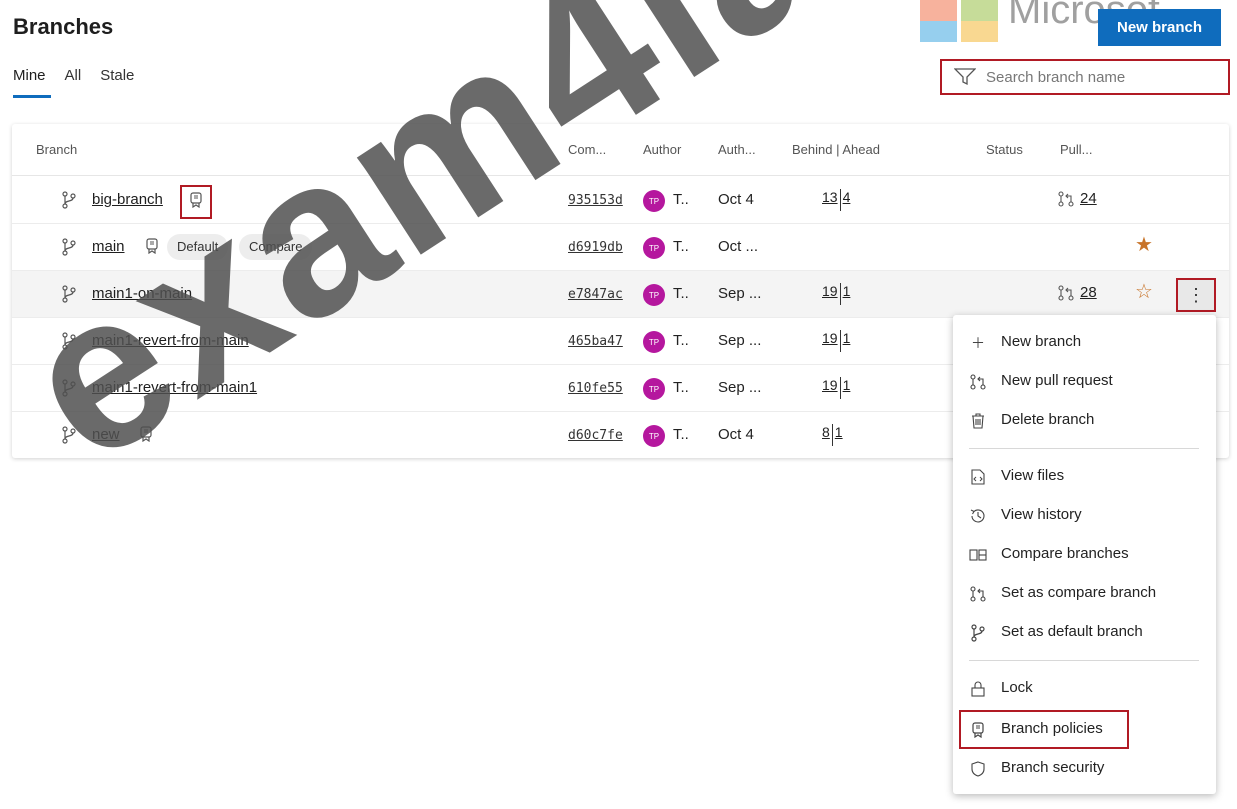 The height and width of the screenshot is (809, 1237). Describe the element at coordinates (978, 477) in the screenshot. I see `file-code-icon` at that location.